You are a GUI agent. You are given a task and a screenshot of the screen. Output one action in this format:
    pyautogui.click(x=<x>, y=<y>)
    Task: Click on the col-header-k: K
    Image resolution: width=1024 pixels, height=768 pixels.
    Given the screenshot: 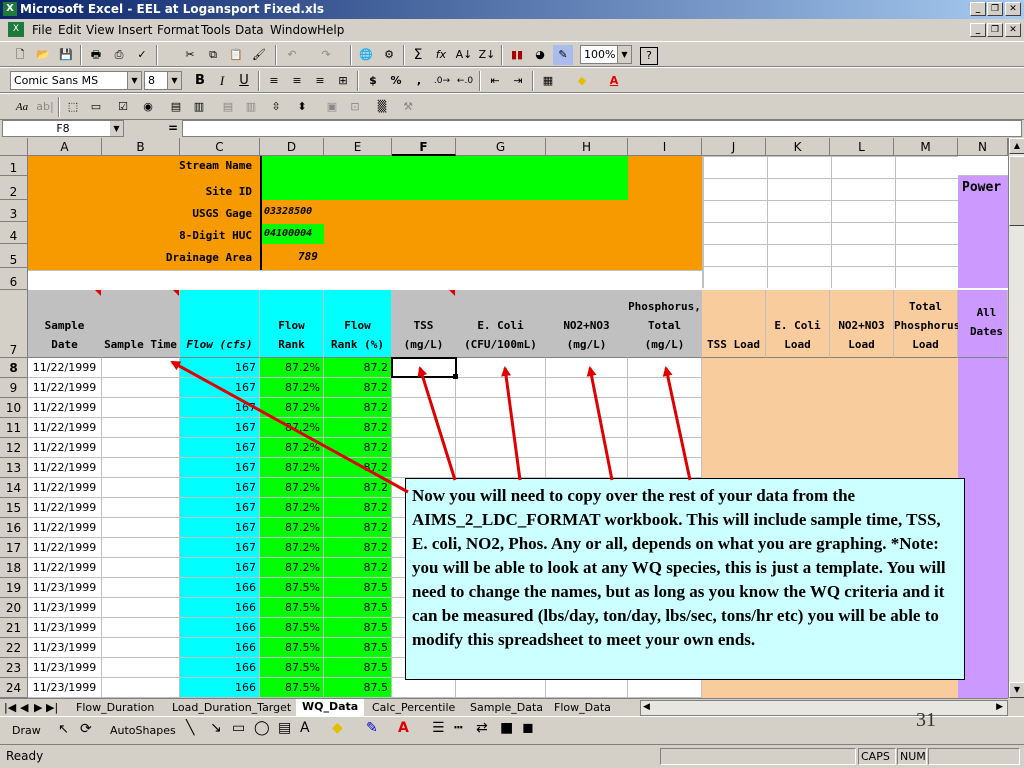 What is the action you would take?
    pyautogui.click(x=798, y=147)
    